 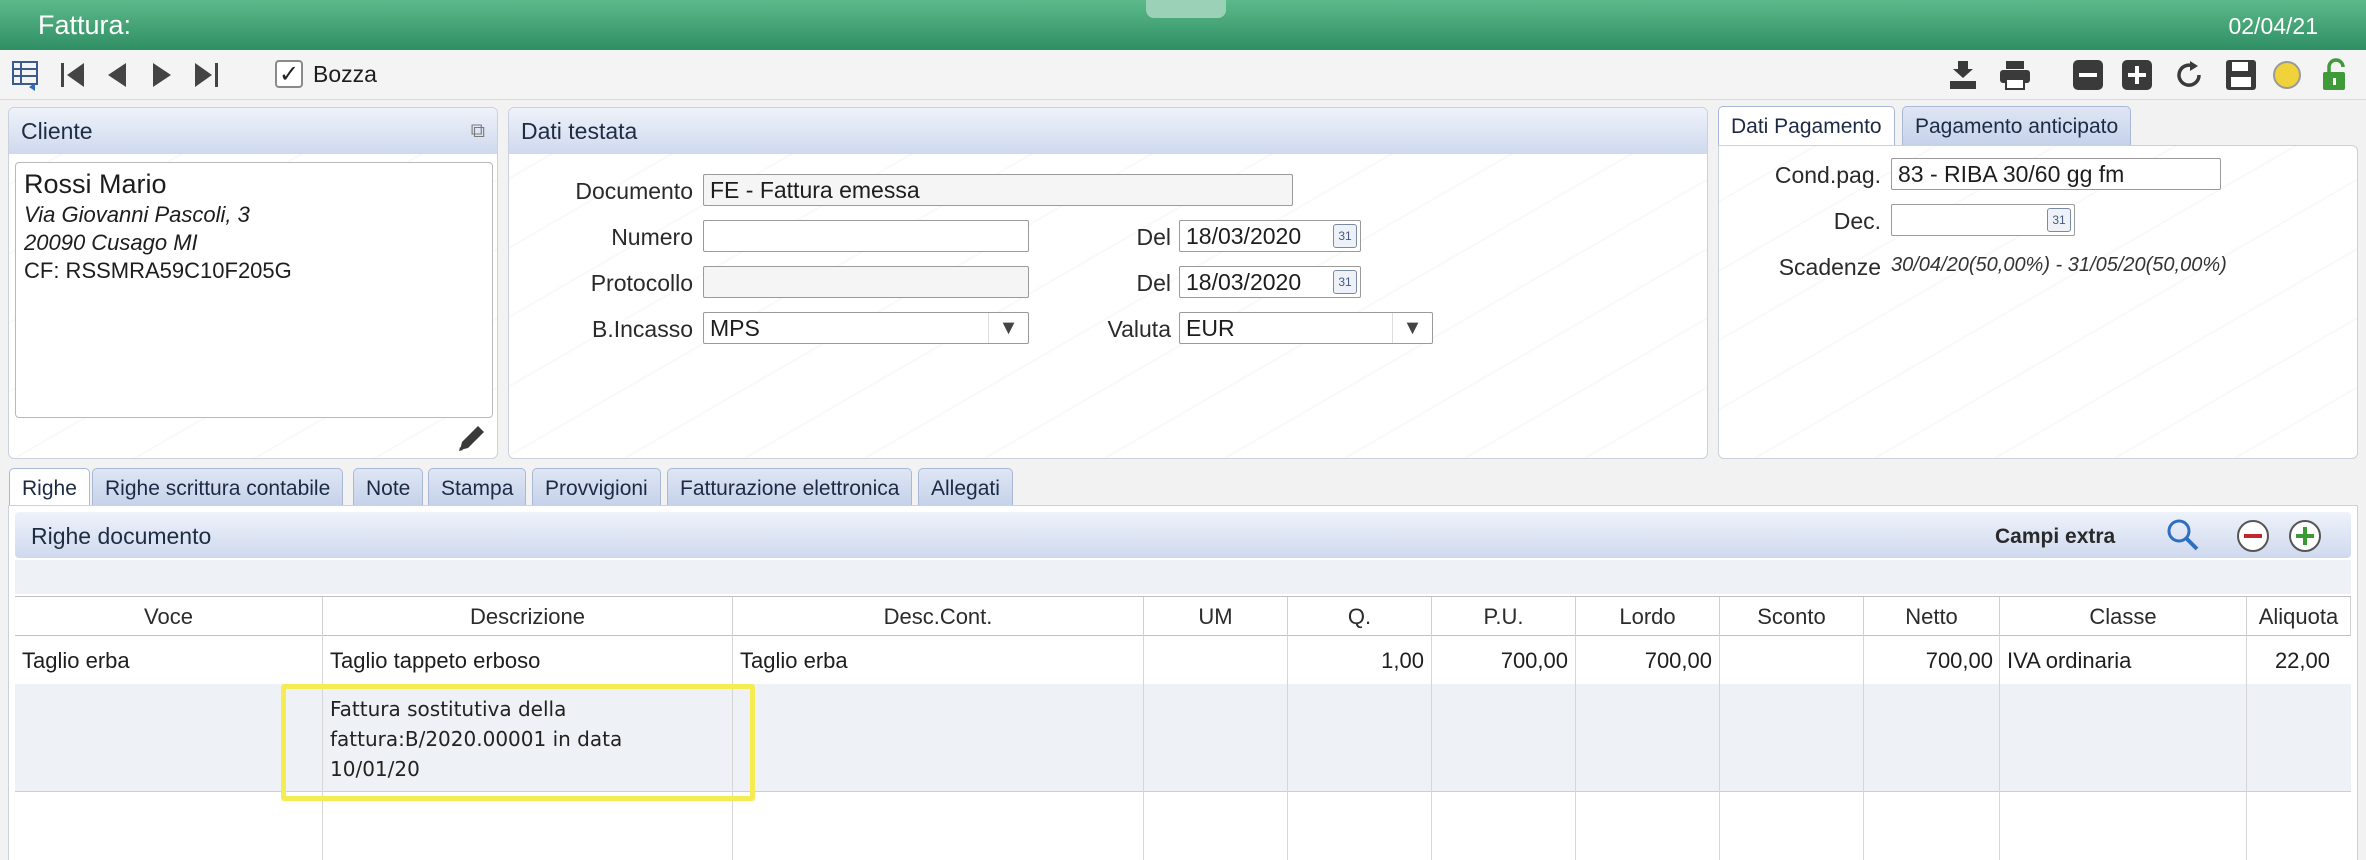 What do you see at coordinates (158, 270) in the screenshot?
I see `cliente-cf: CF: RSSMRA59C10F205G` at bounding box center [158, 270].